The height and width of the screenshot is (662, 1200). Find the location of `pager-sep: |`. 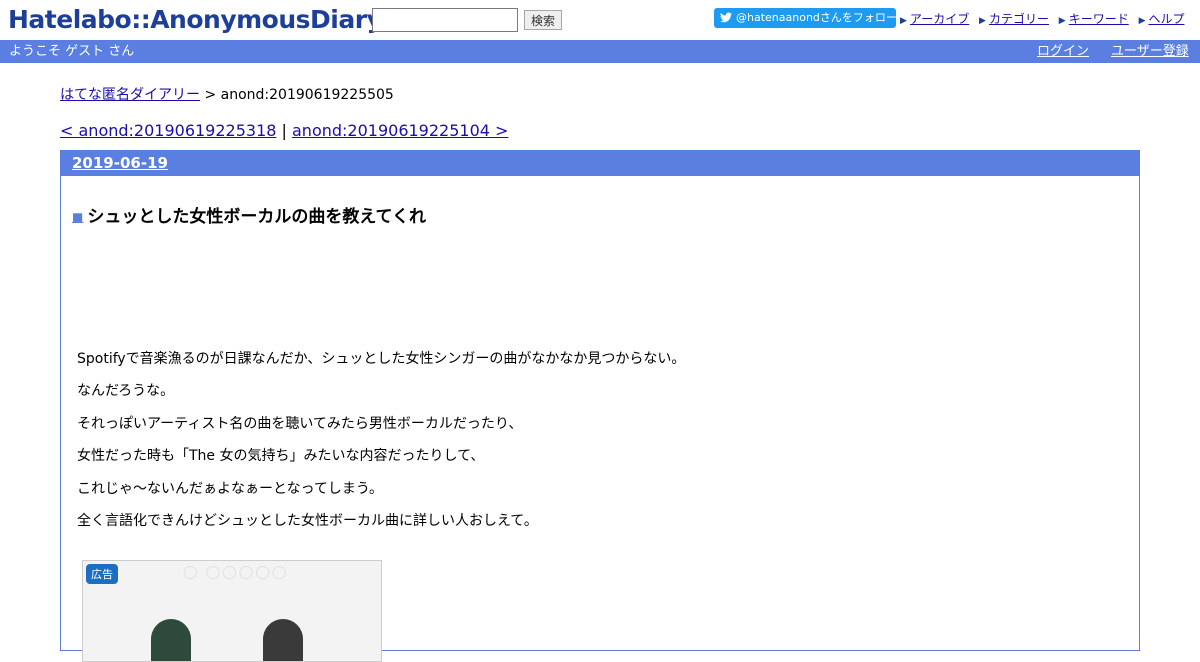

pager-sep: | is located at coordinates (284, 130).